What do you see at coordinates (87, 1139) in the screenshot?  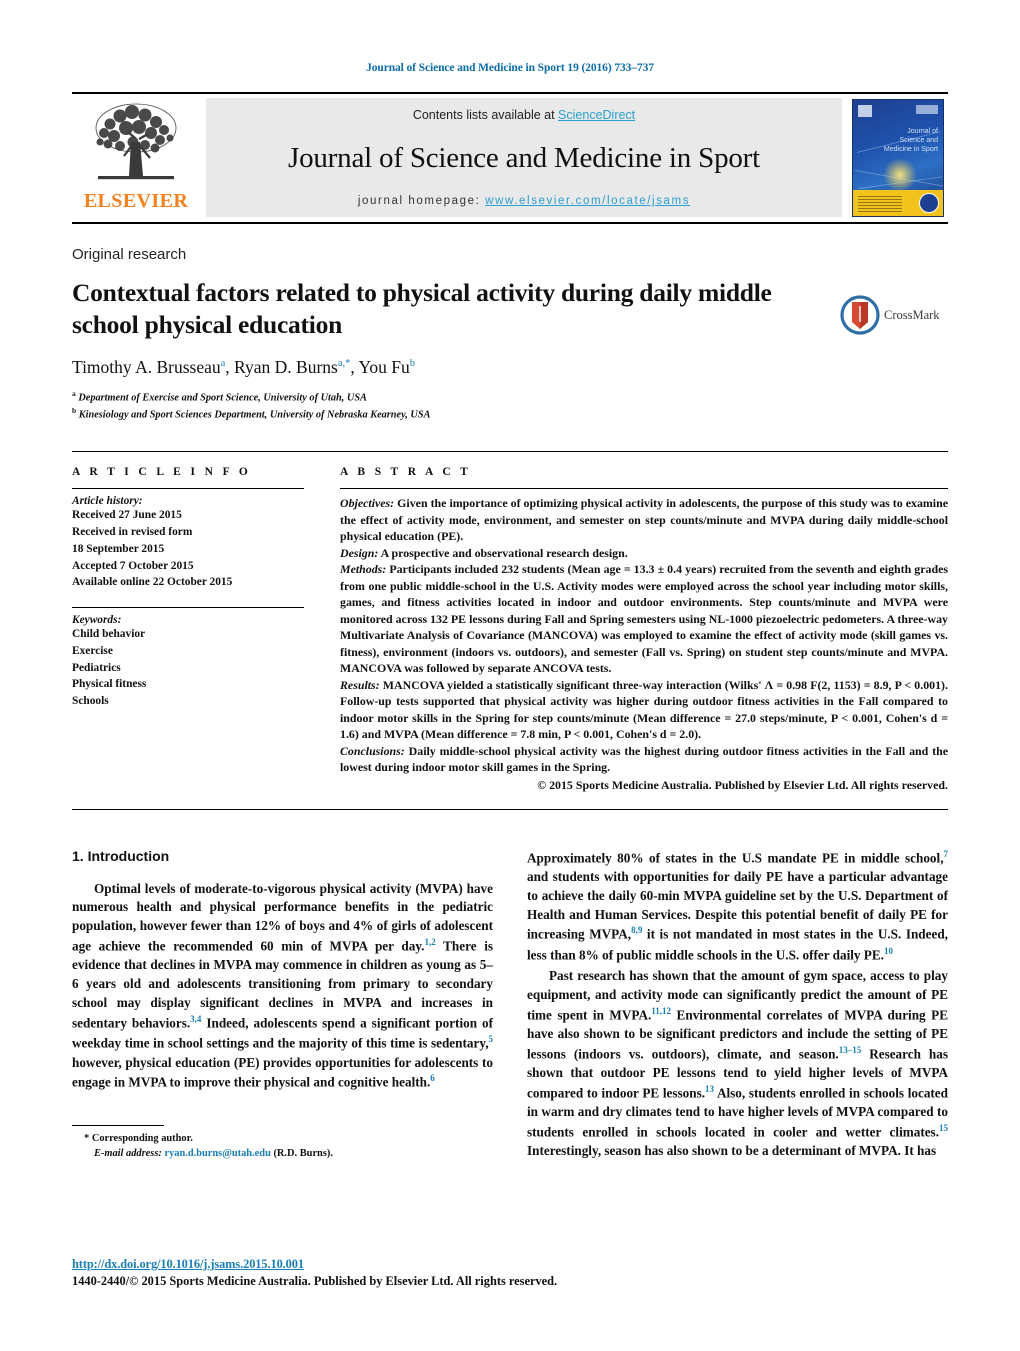 I see `footnote-asterisk: *` at bounding box center [87, 1139].